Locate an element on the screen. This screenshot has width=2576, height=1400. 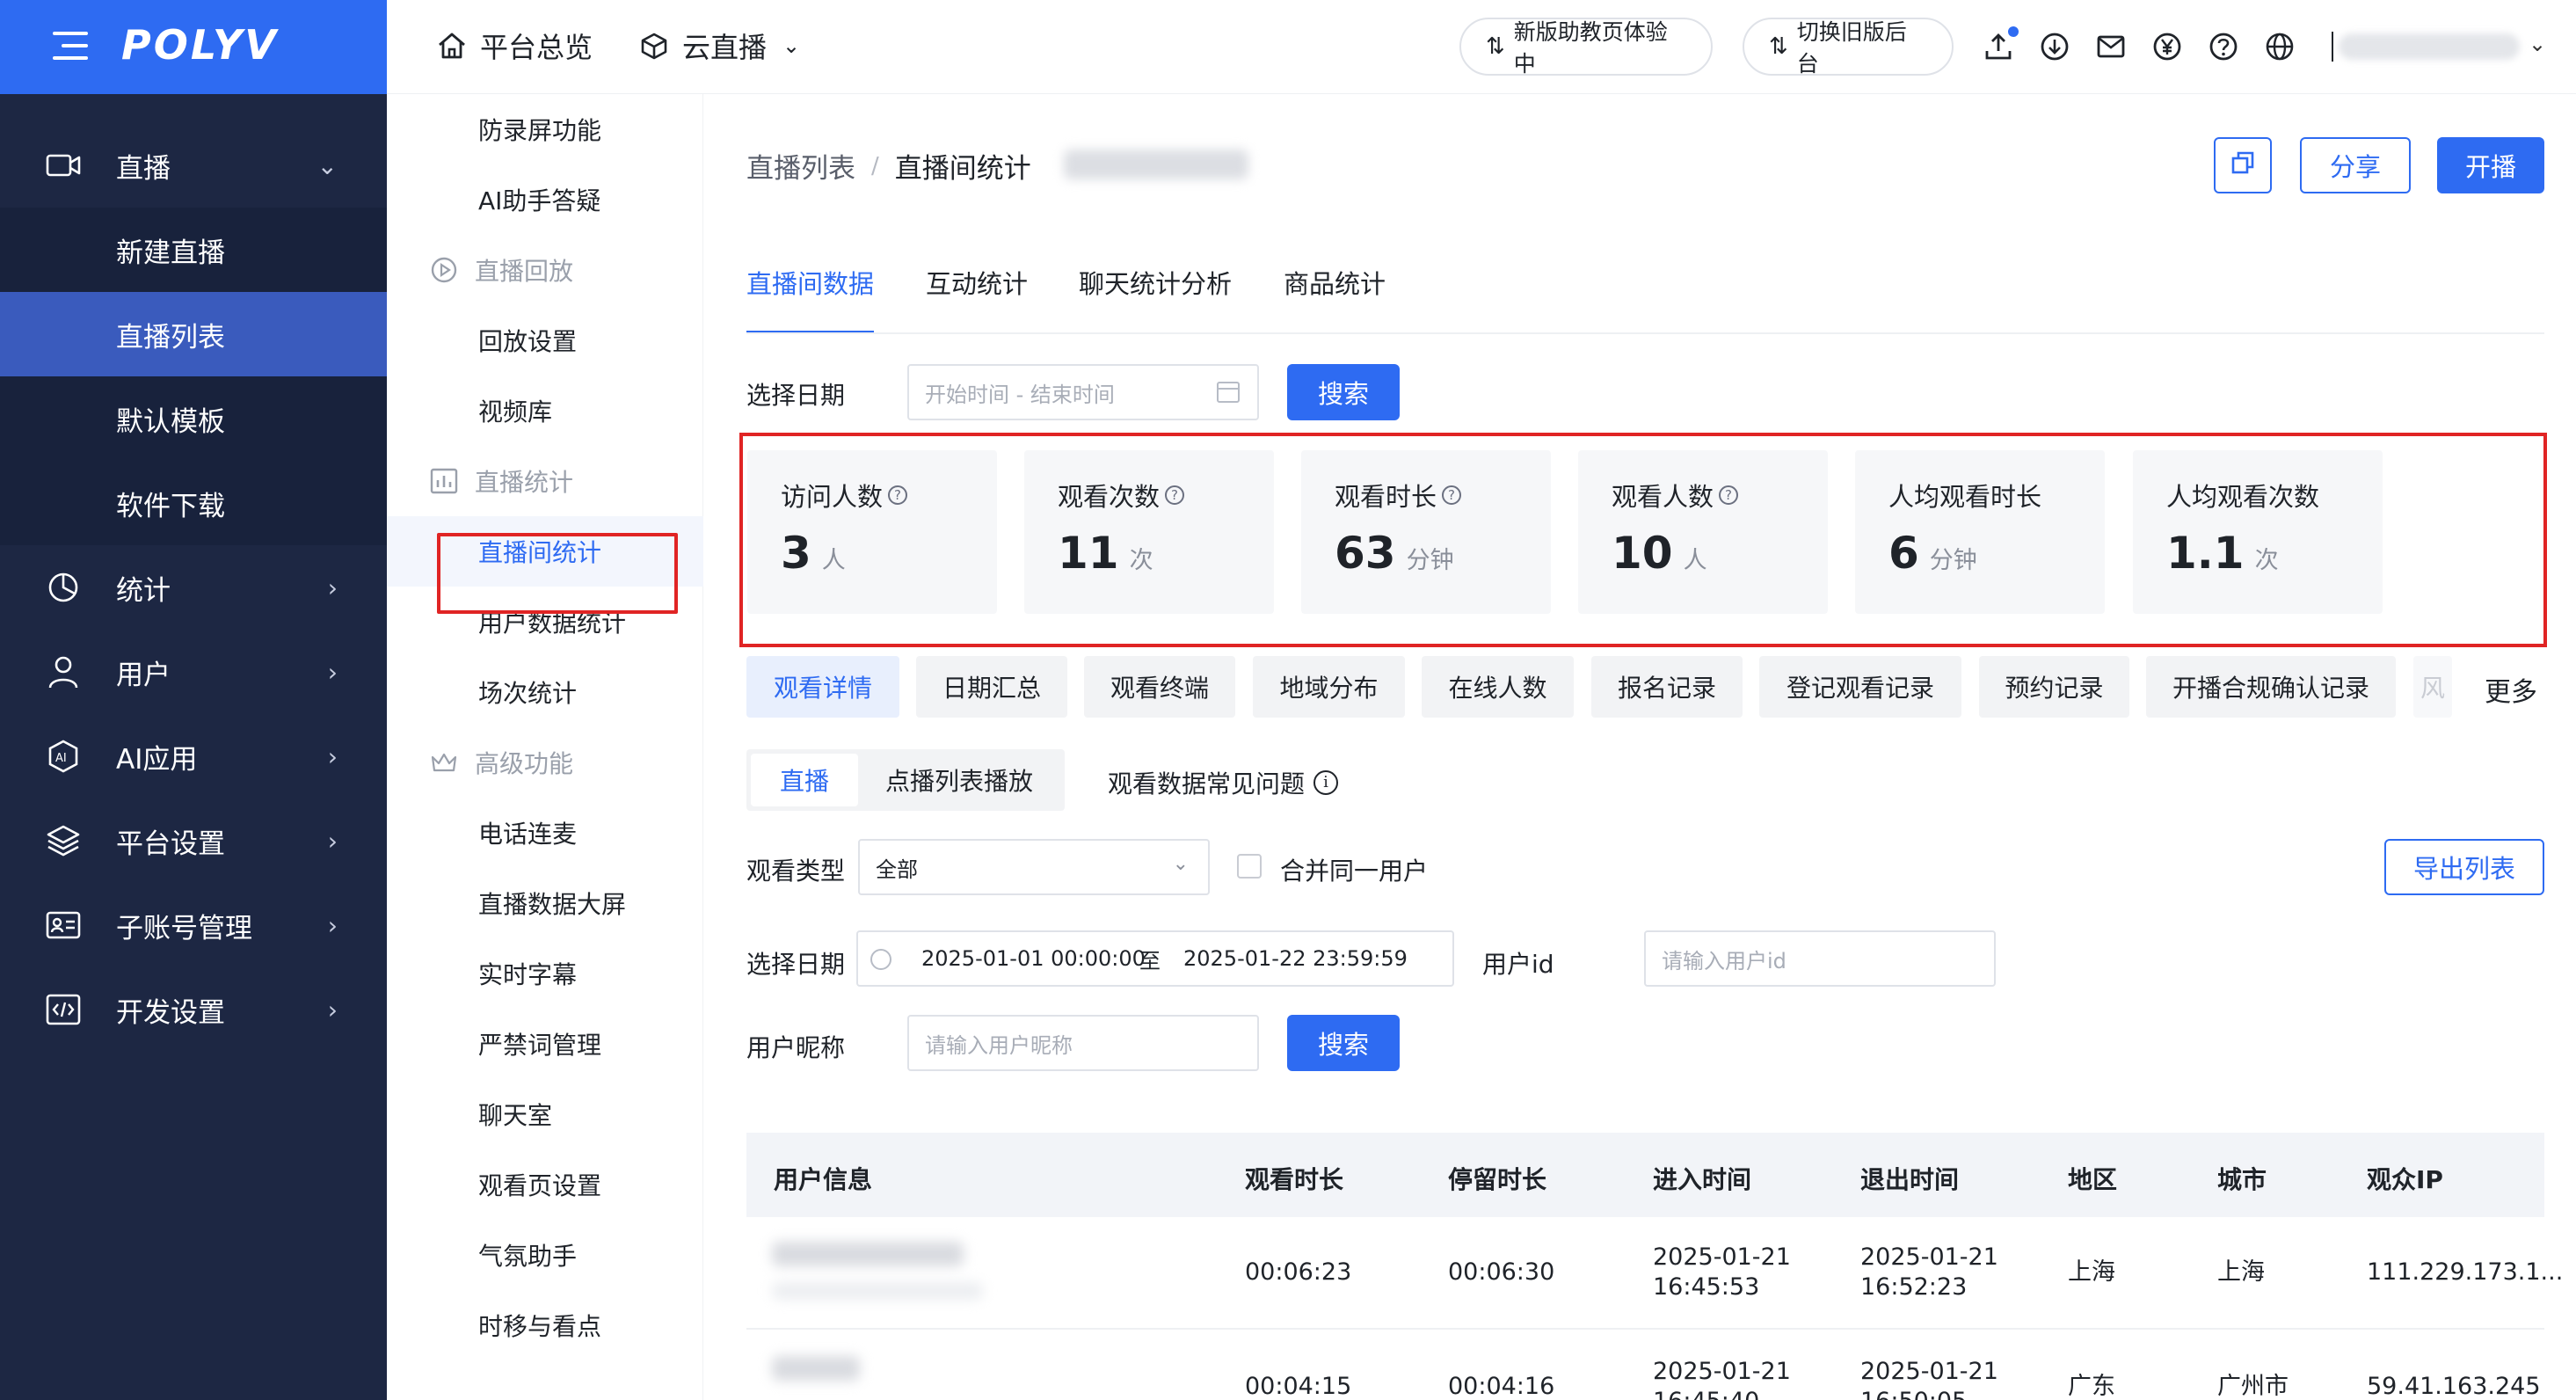
tab-watch-terminal: 观看终端 is located at coordinates (1159, 687).